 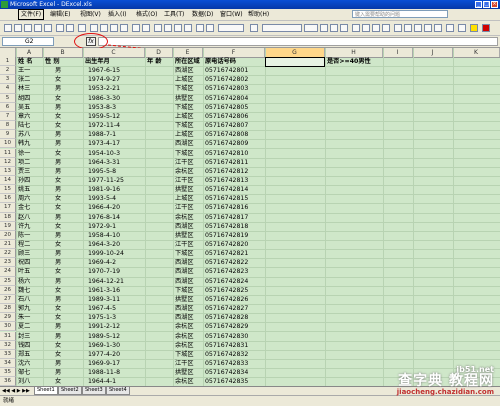 What do you see at coordinates (188, 52) in the screenshot?
I see `column-header: E` at bounding box center [188, 52].